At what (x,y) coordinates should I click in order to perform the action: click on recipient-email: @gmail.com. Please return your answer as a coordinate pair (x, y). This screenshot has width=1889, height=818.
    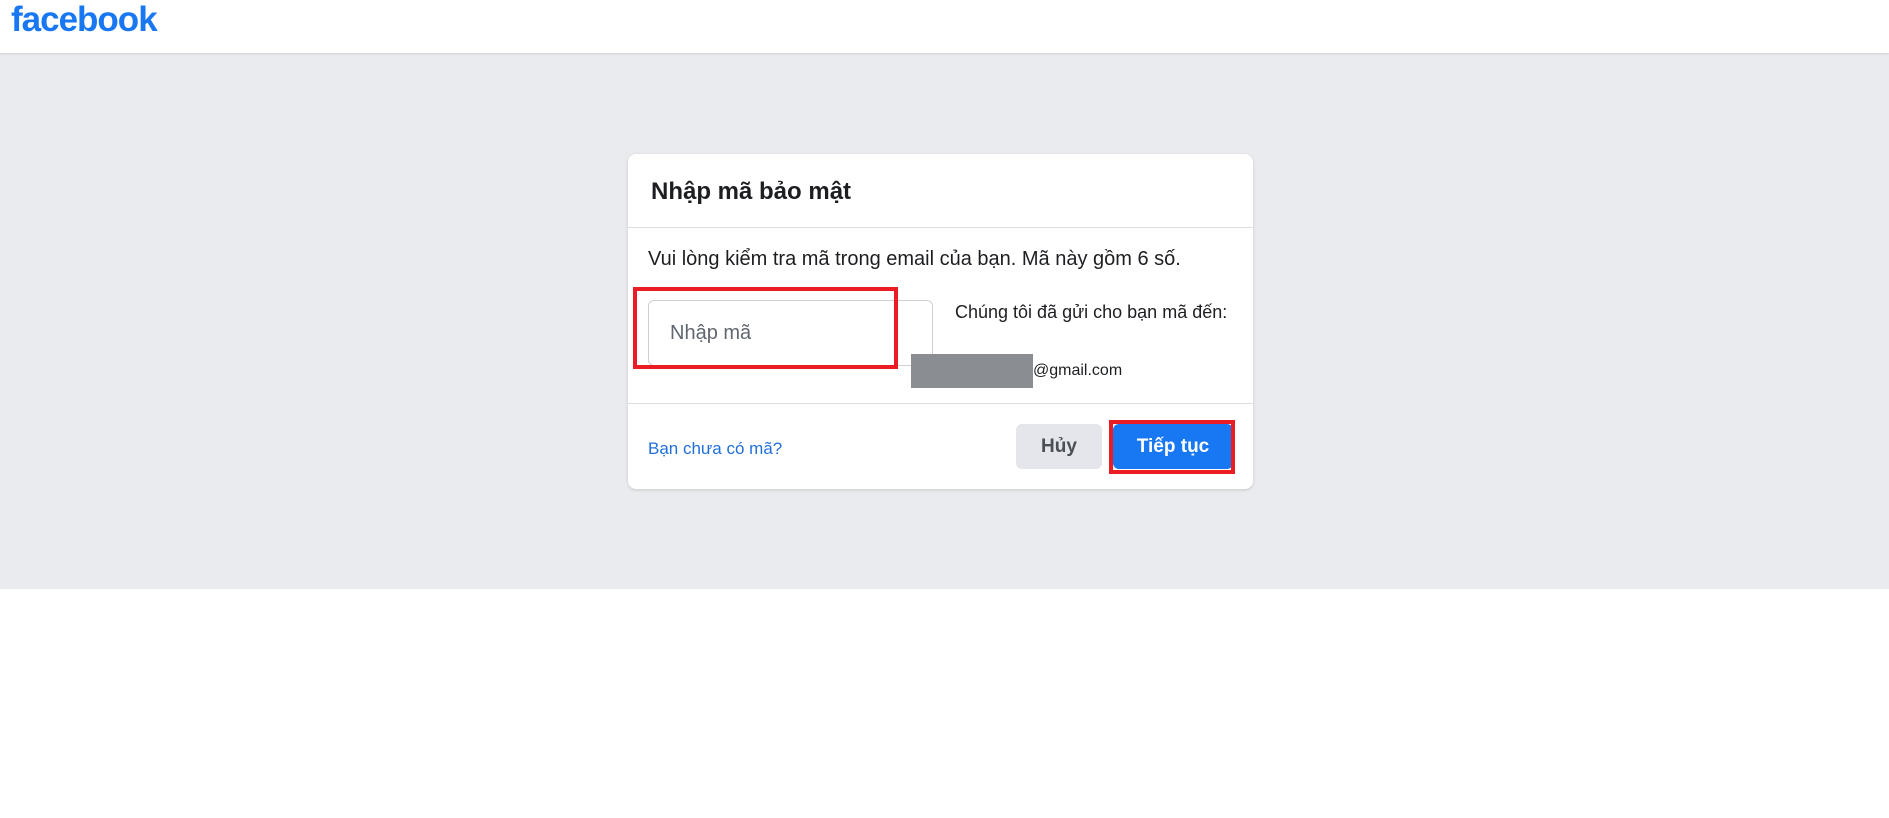
    Looking at the image, I should click on (1016, 371).